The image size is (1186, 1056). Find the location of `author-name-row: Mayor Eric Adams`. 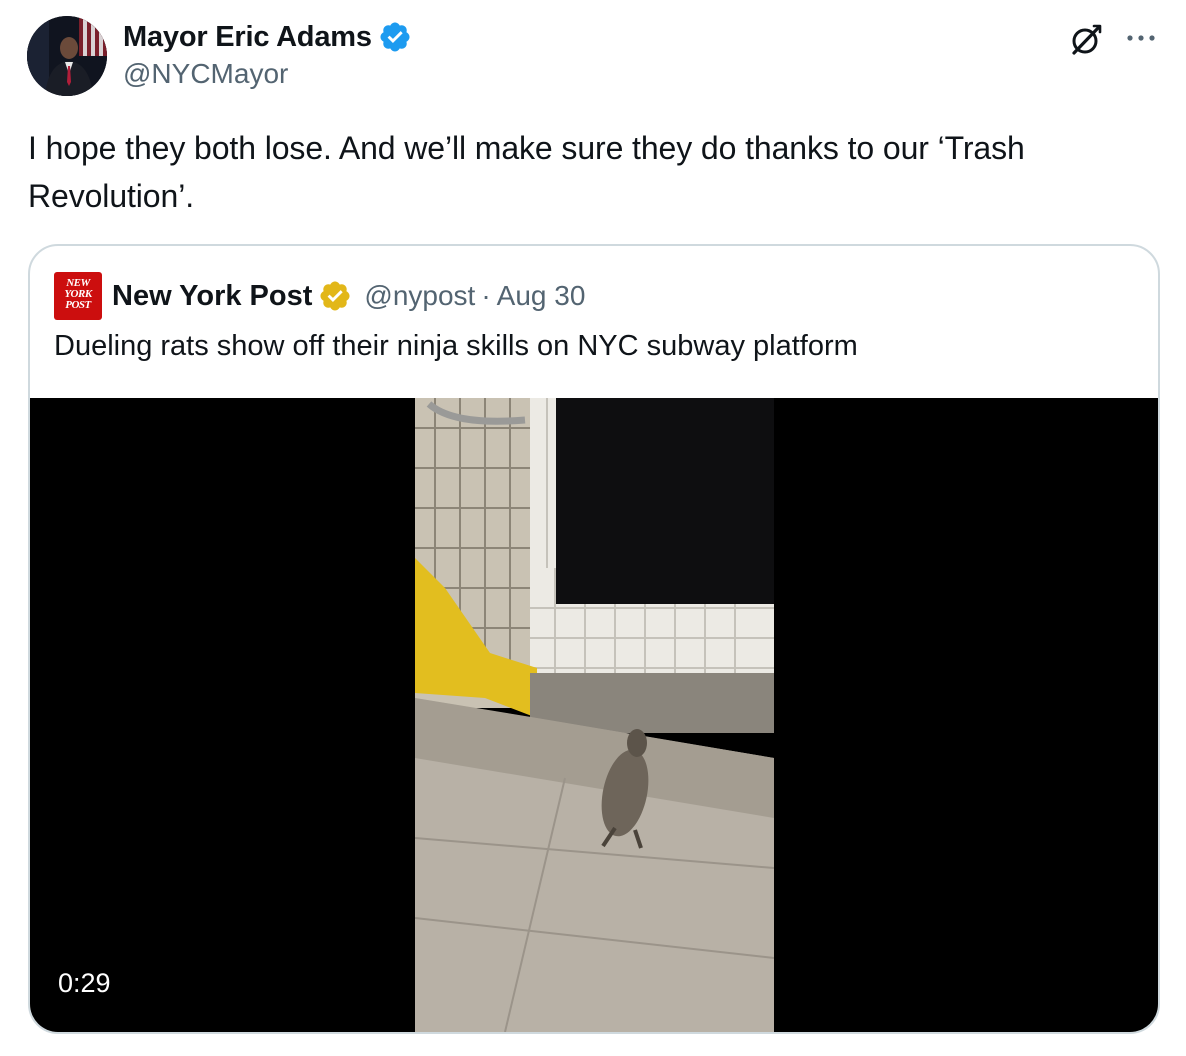

author-name-row: Mayor Eric Adams is located at coordinates (267, 37).